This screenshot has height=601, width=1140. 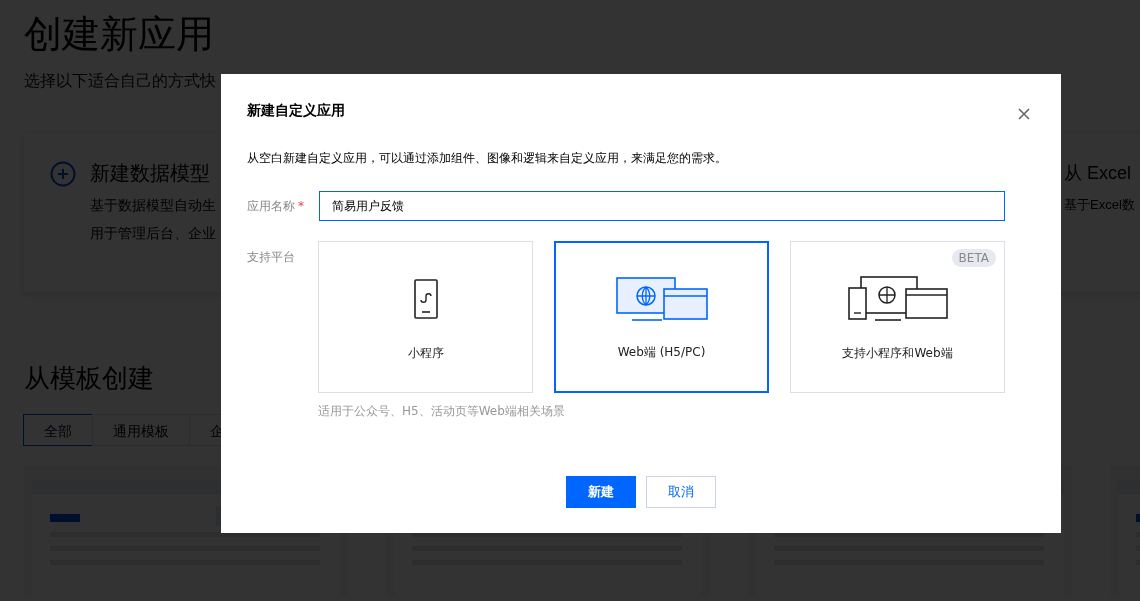 What do you see at coordinates (425, 299) in the screenshot?
I see `phone-icon` at bounding box center [425, 299].